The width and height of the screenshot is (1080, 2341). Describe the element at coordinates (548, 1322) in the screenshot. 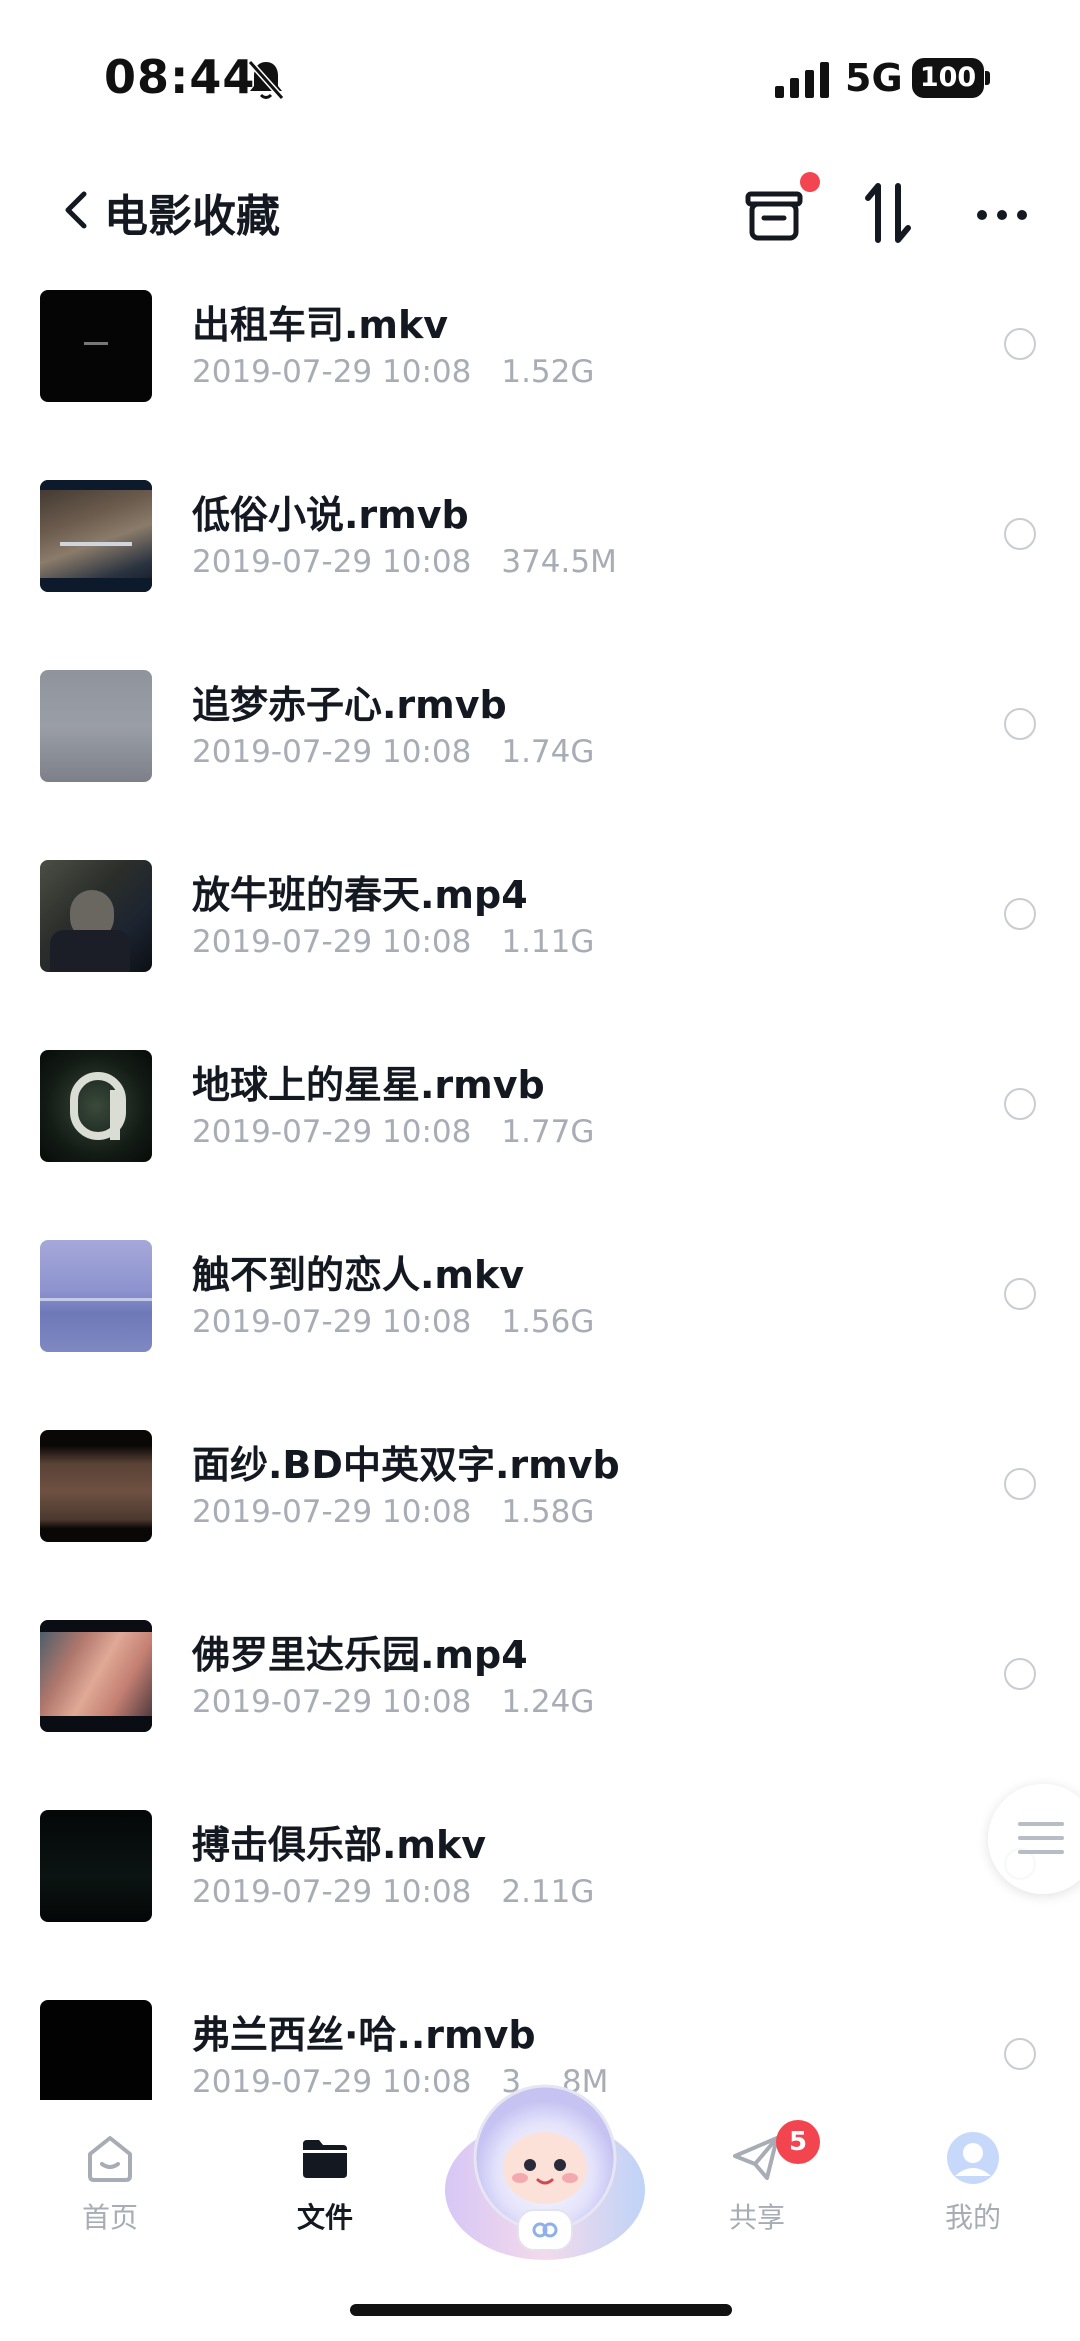

I see `file-size: 1.56G` at that location.